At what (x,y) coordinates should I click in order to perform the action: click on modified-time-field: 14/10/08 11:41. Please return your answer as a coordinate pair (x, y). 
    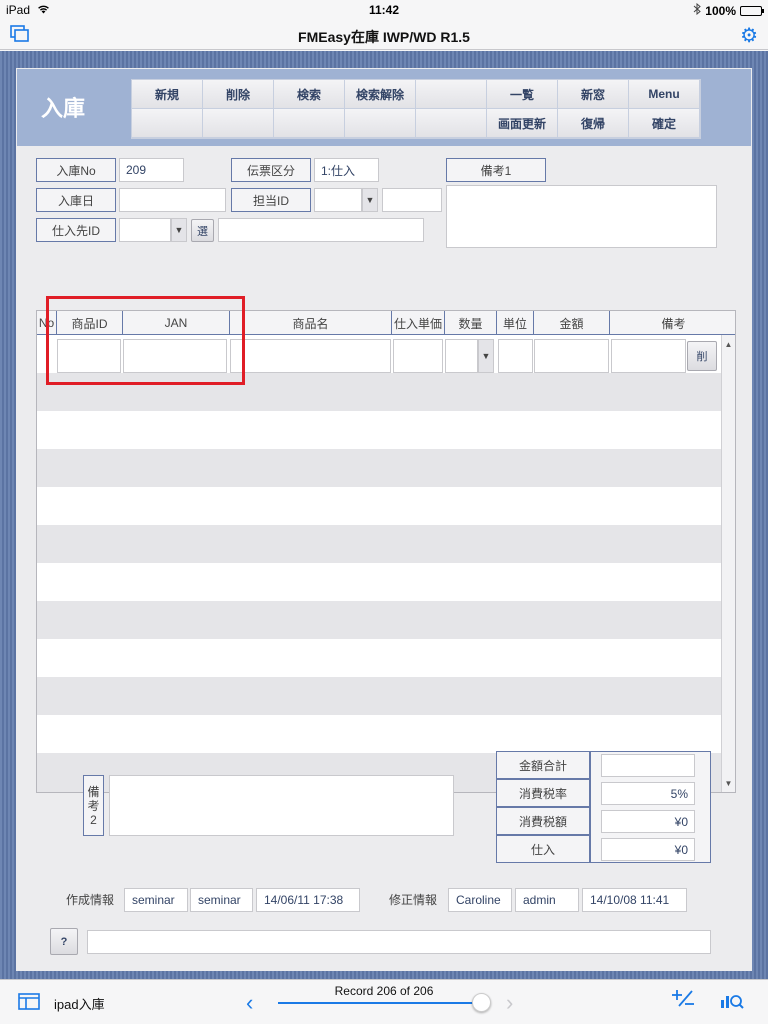
    Looking at the image, I should click on (634, 900).